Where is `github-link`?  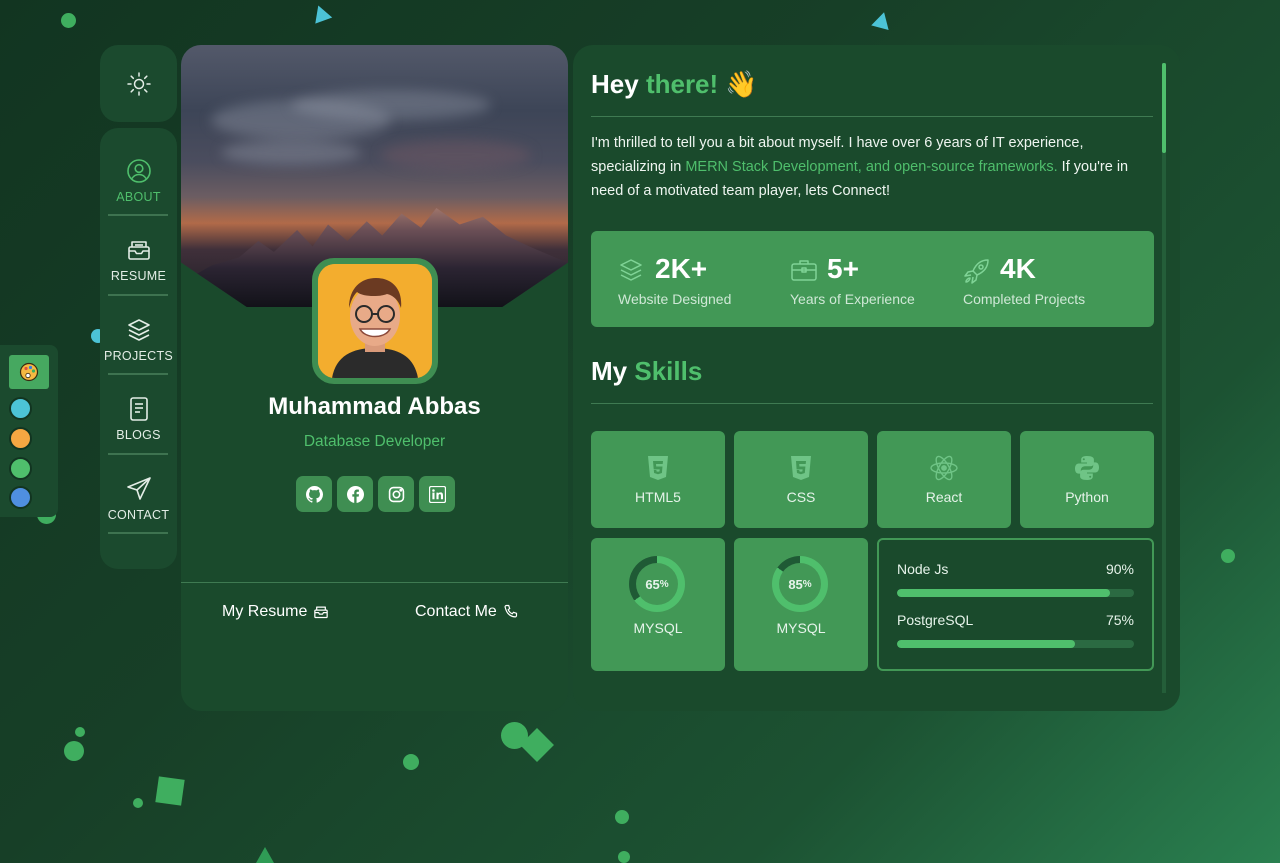
github-link is located at coordinates (314, 494).